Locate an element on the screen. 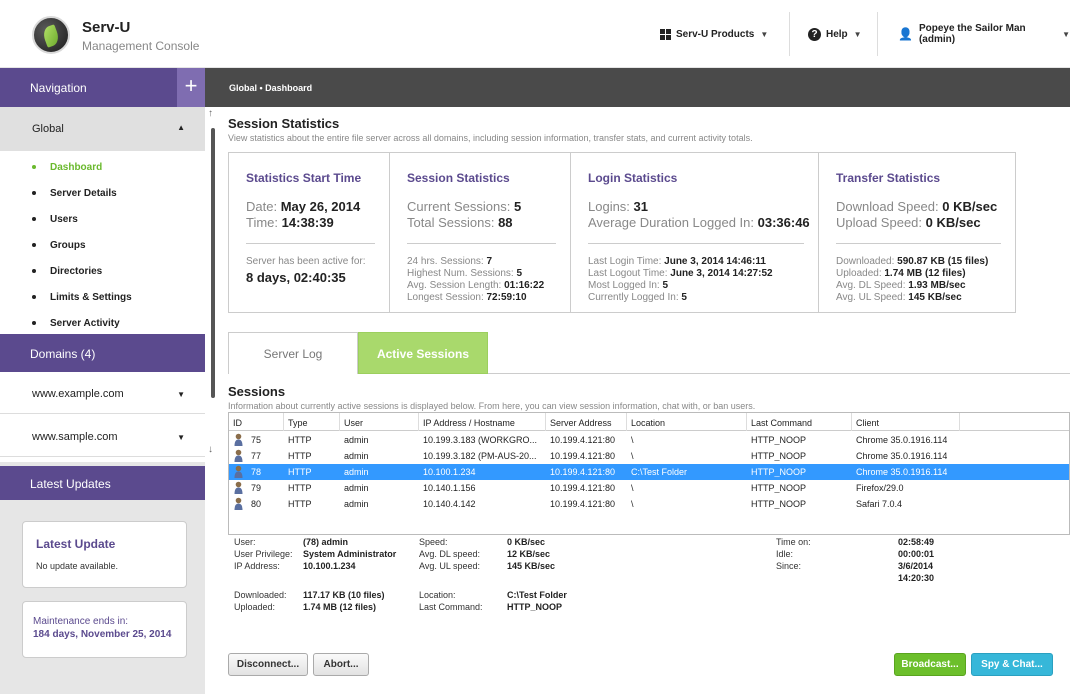  column-header-server-address: Server Address is located at coordinates (581, 423).